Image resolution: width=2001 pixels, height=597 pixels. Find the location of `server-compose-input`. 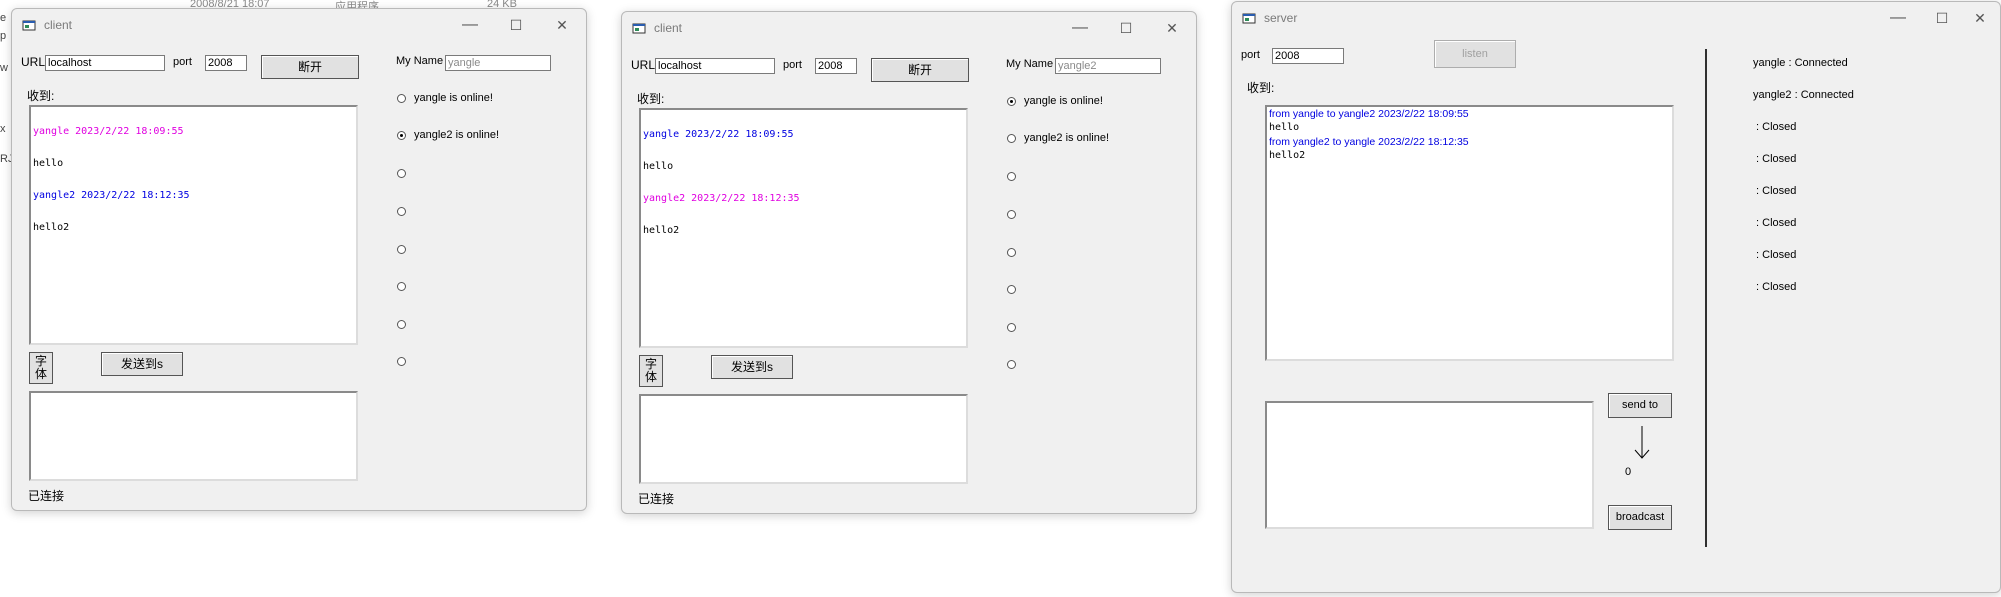

server-compose-input is located at coordinates (1429, 465).